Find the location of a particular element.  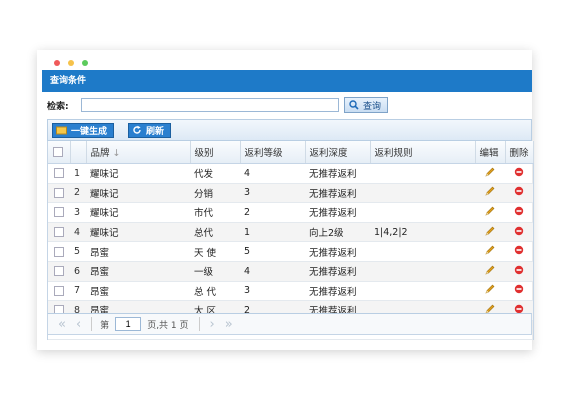

header-level: 级别 is located at coordinates (215, 152).